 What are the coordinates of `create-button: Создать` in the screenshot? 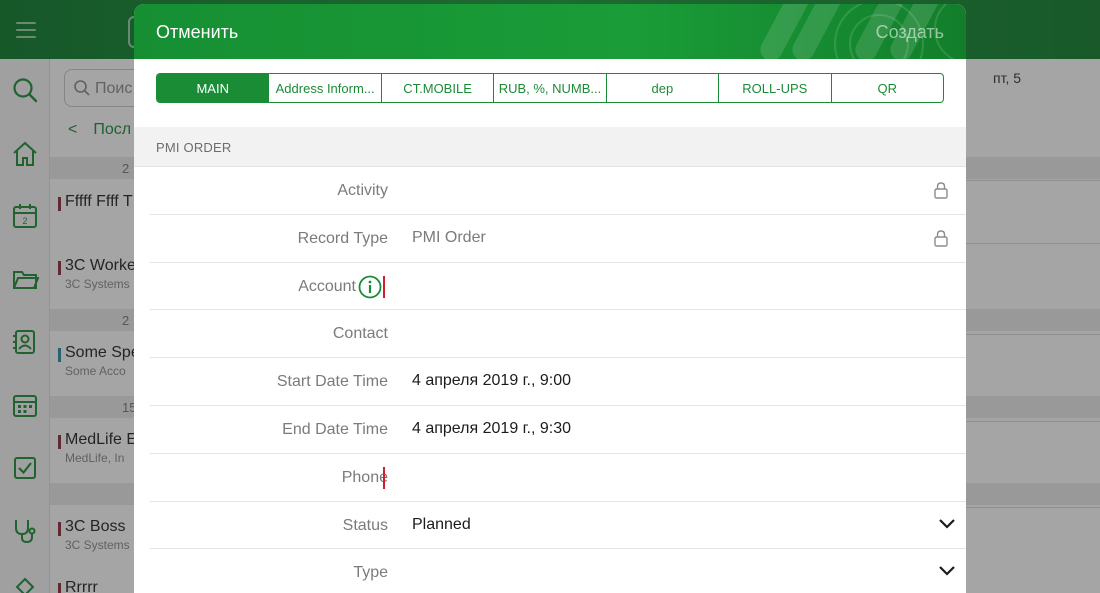 It's located at (910, 32).